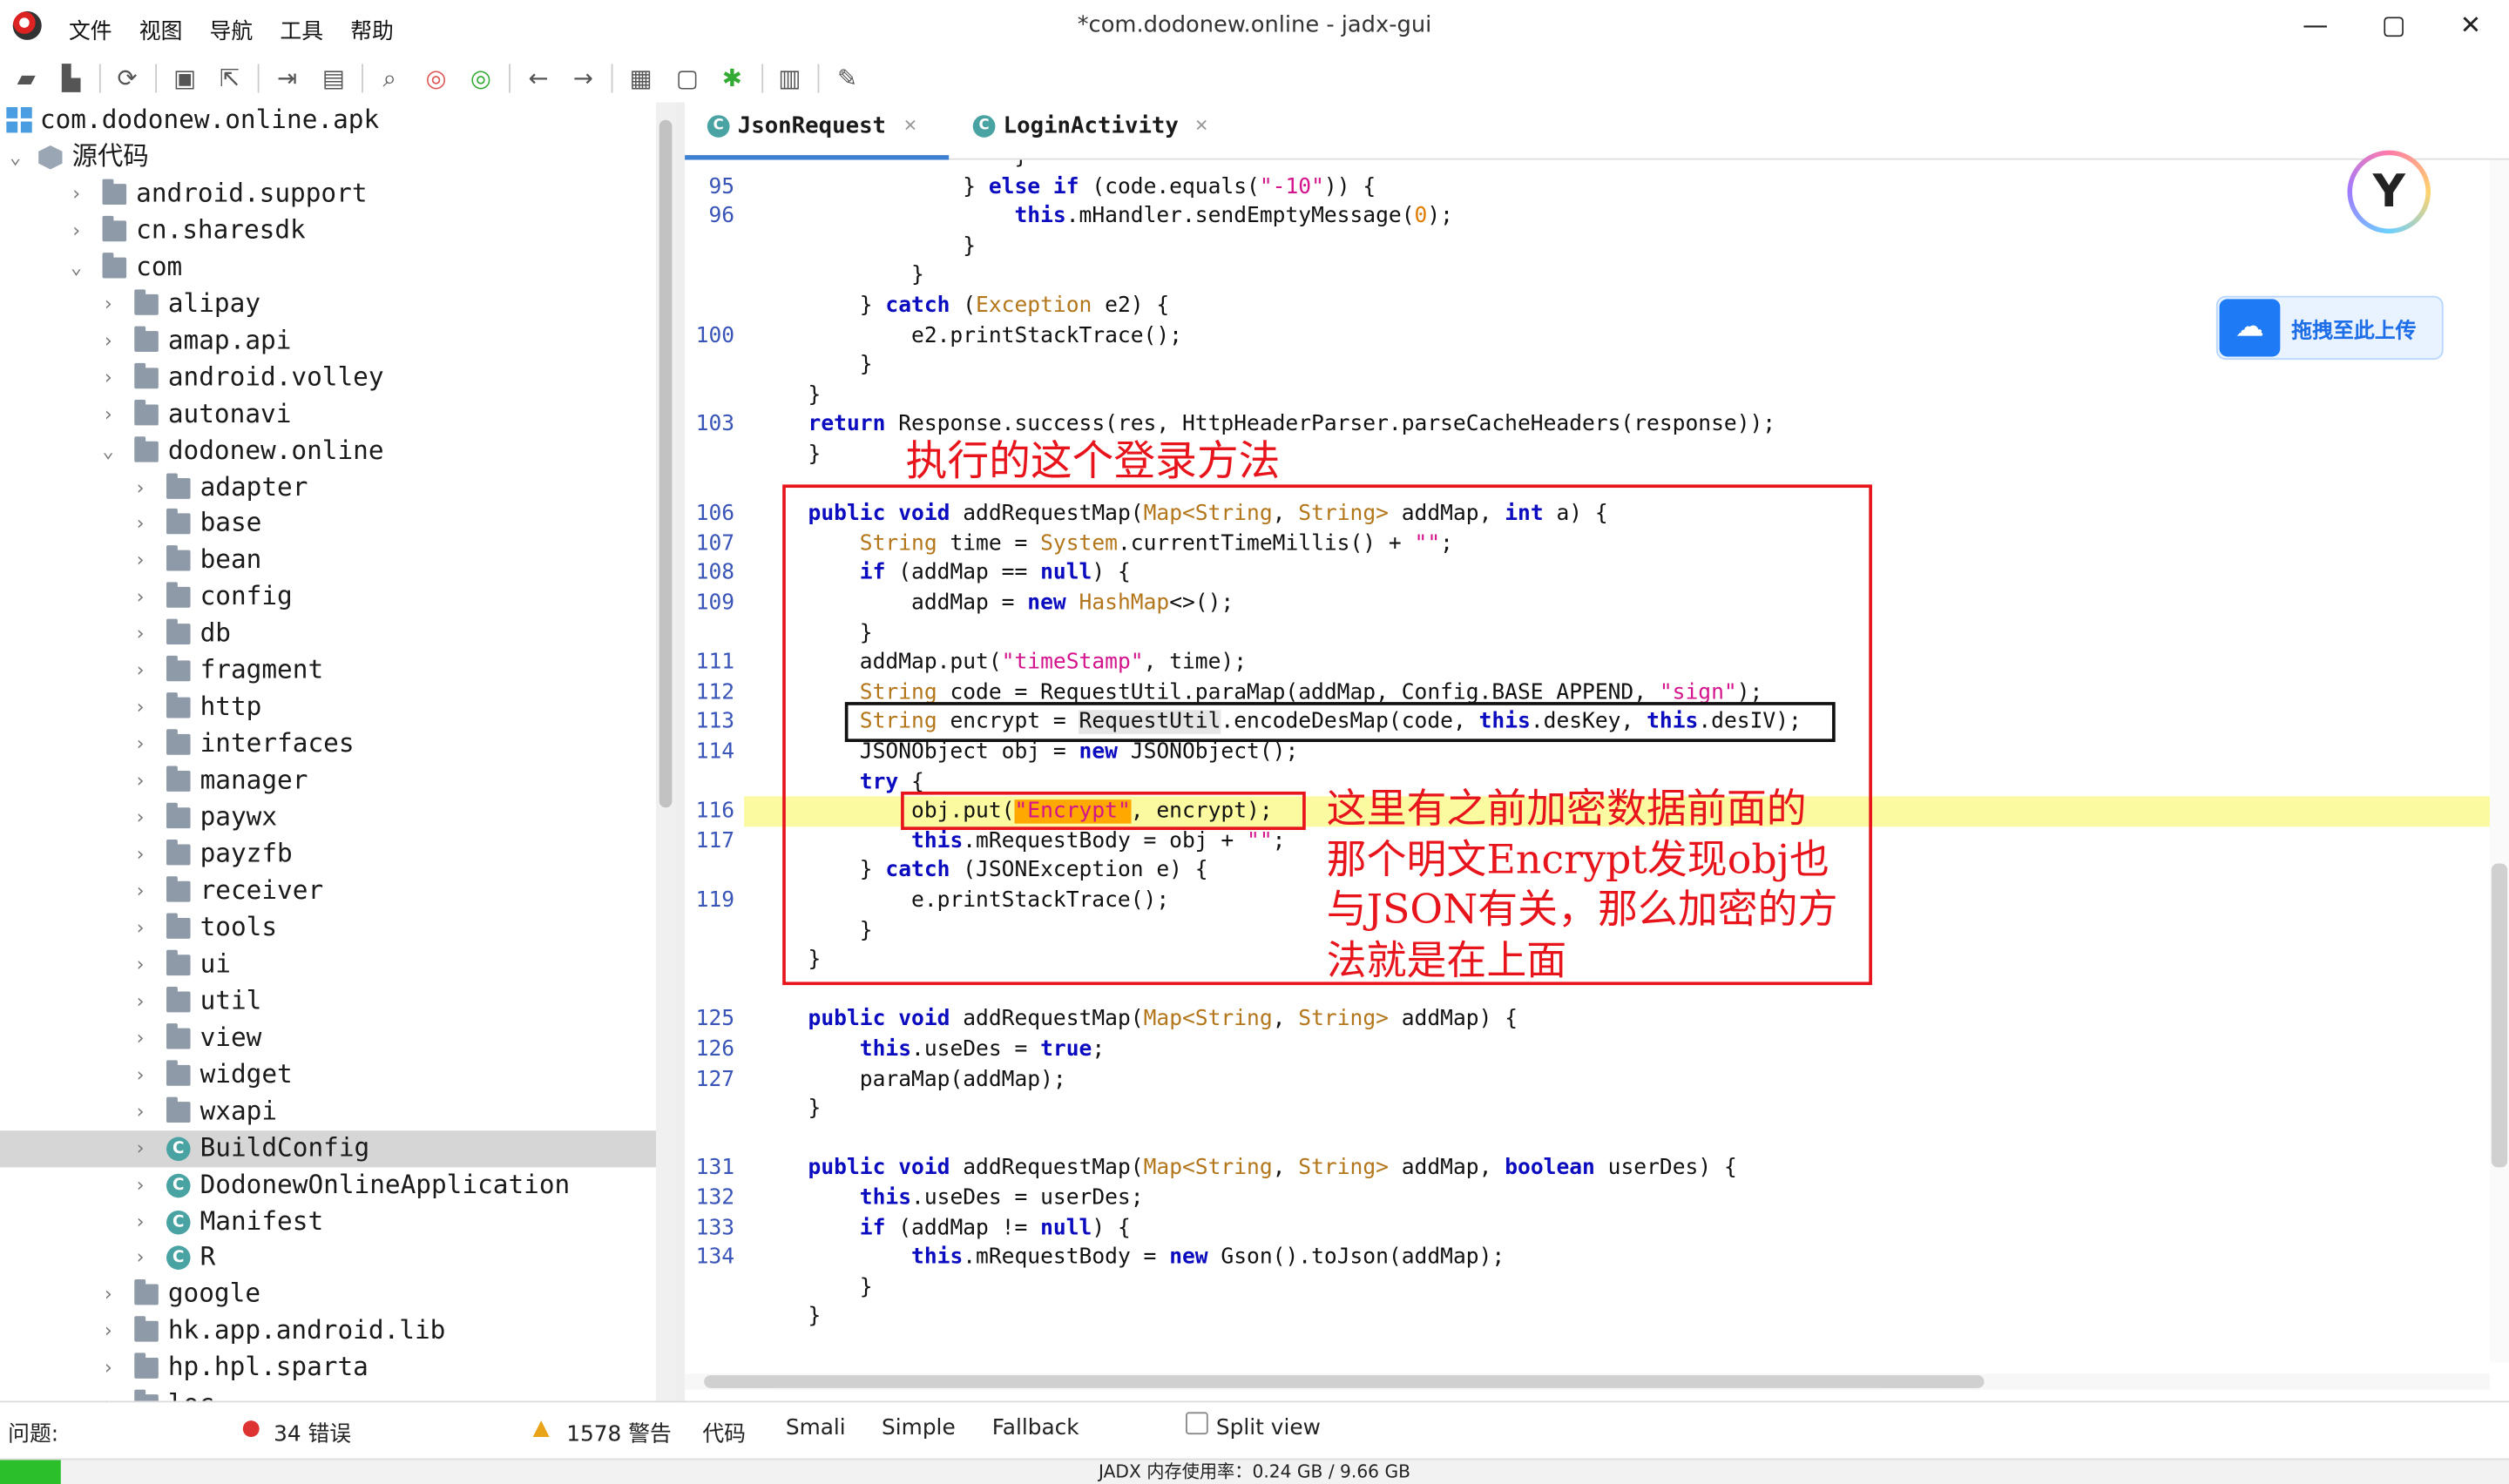  I want to click on flatten-icon: ▤, so click(334, 78).